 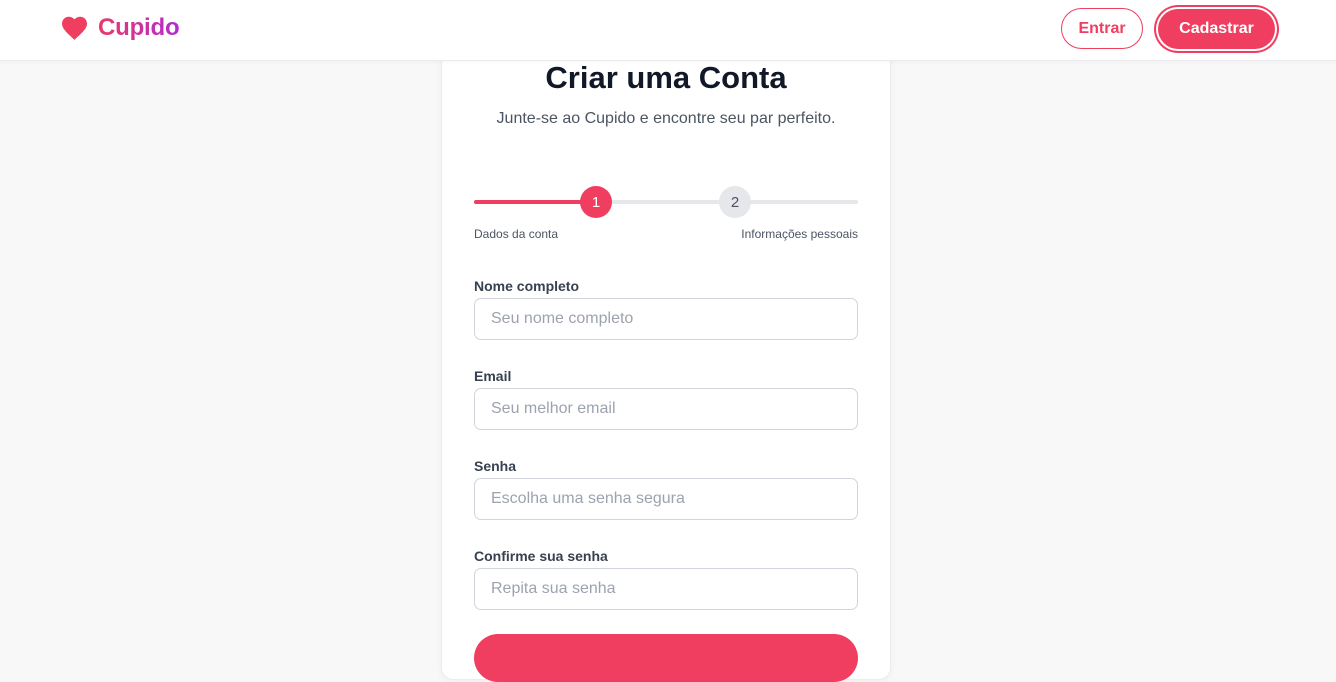 I want to click on step-2-label: Informações pessoais, so click(x=799, y=234).